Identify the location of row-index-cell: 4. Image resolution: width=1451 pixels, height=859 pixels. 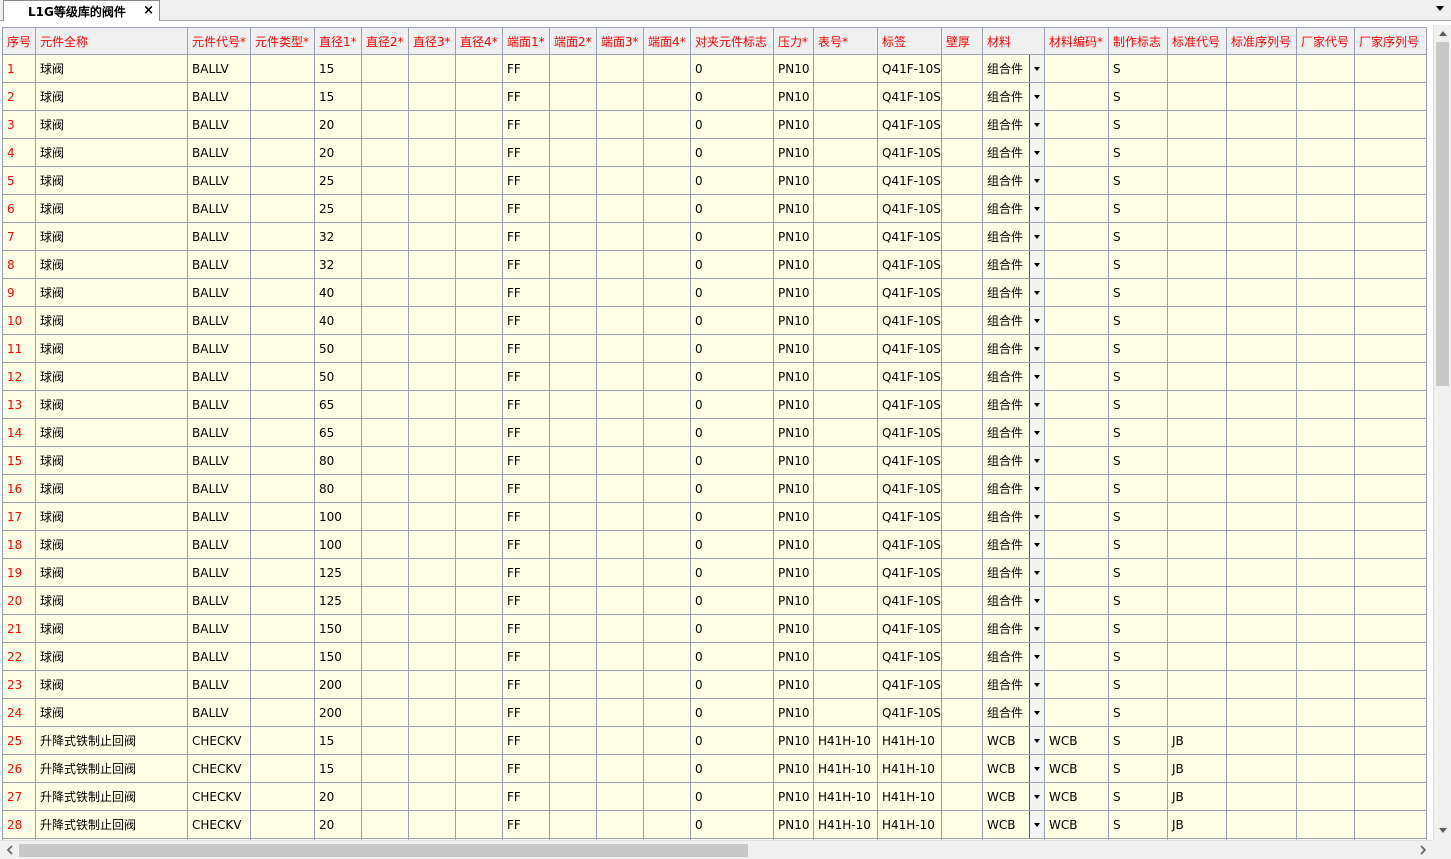
(19, 152).